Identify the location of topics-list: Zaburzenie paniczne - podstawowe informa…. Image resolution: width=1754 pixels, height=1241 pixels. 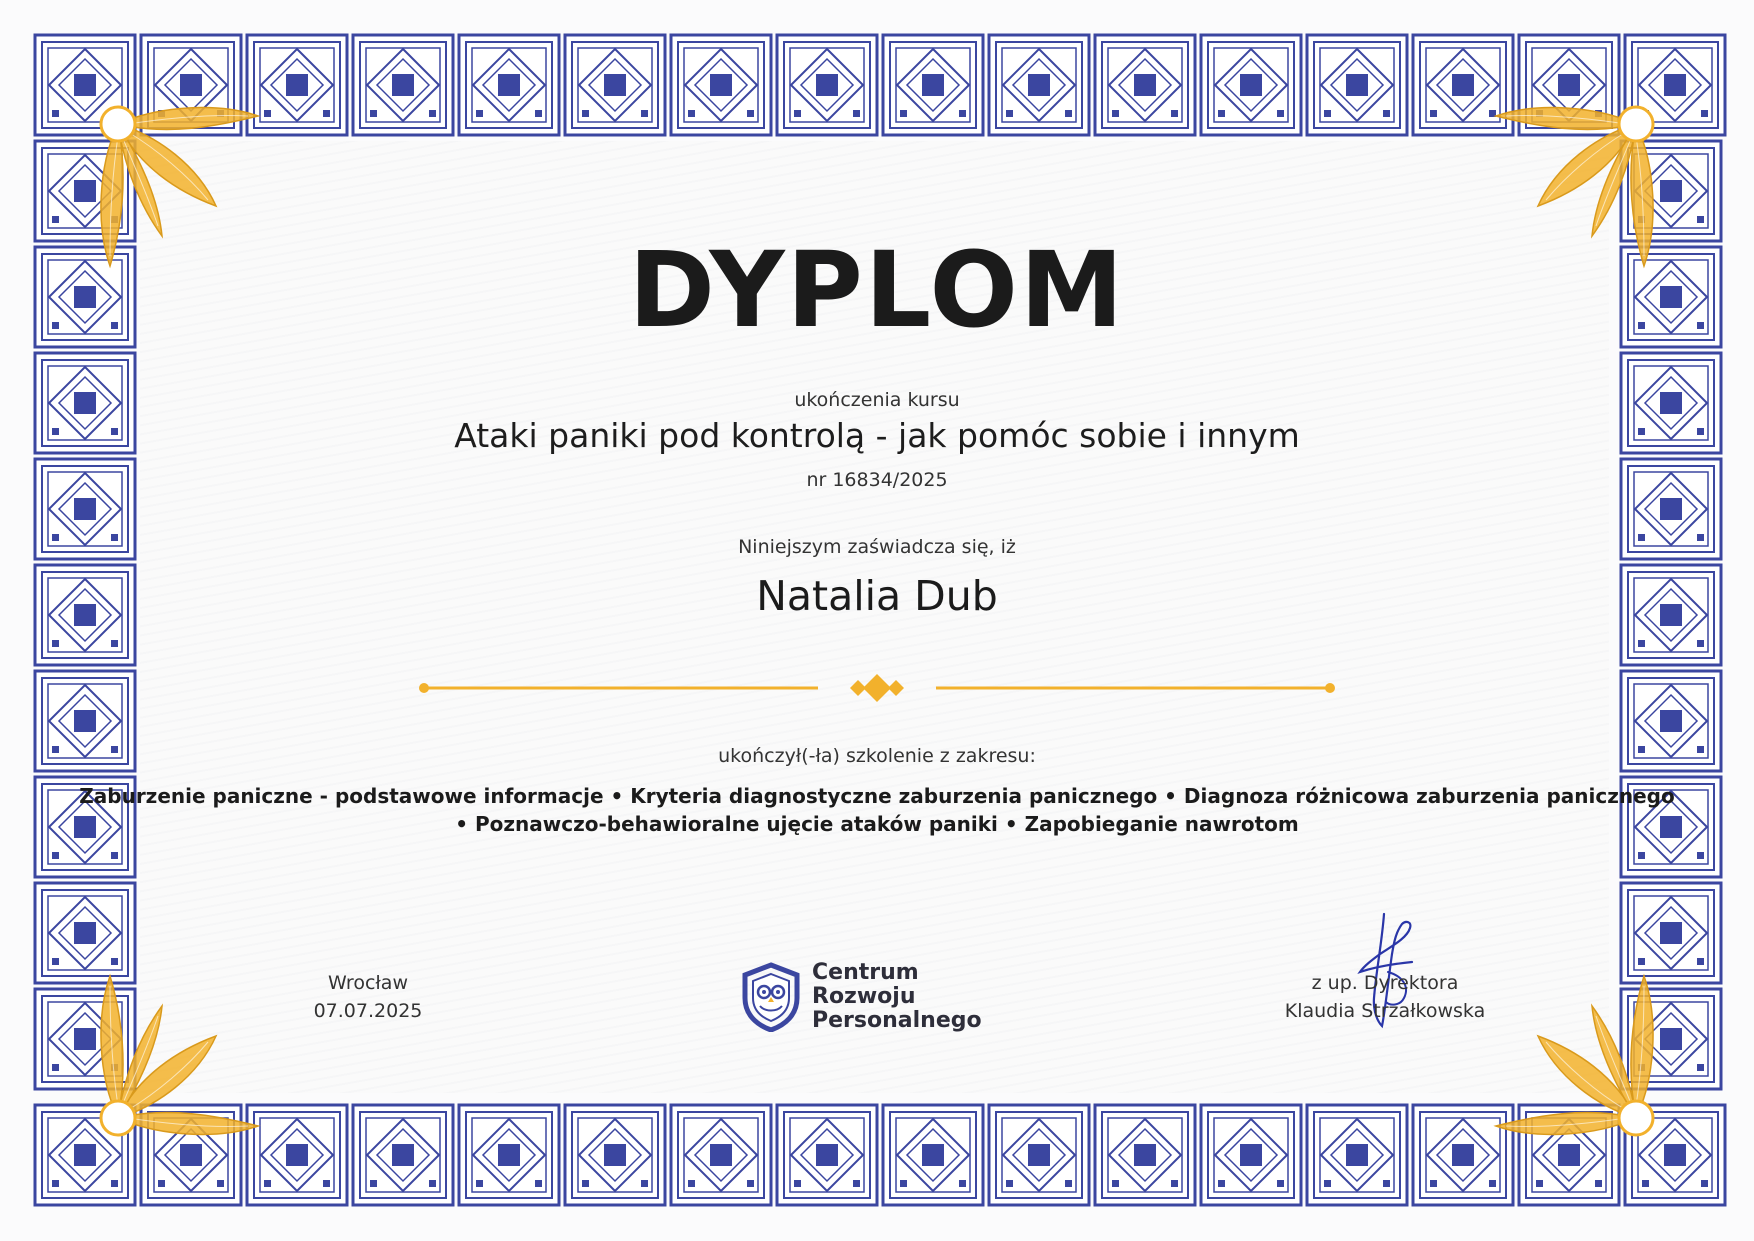
(877, 810).